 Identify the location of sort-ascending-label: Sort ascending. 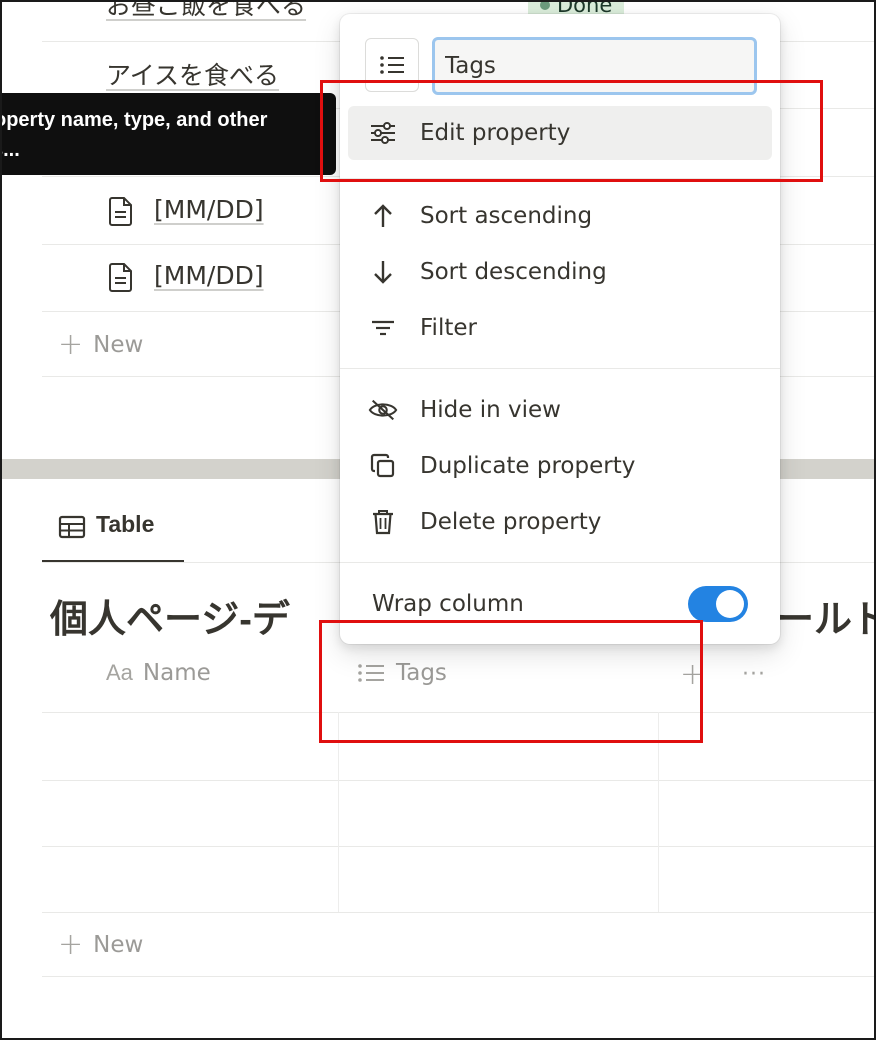
(506, 216).